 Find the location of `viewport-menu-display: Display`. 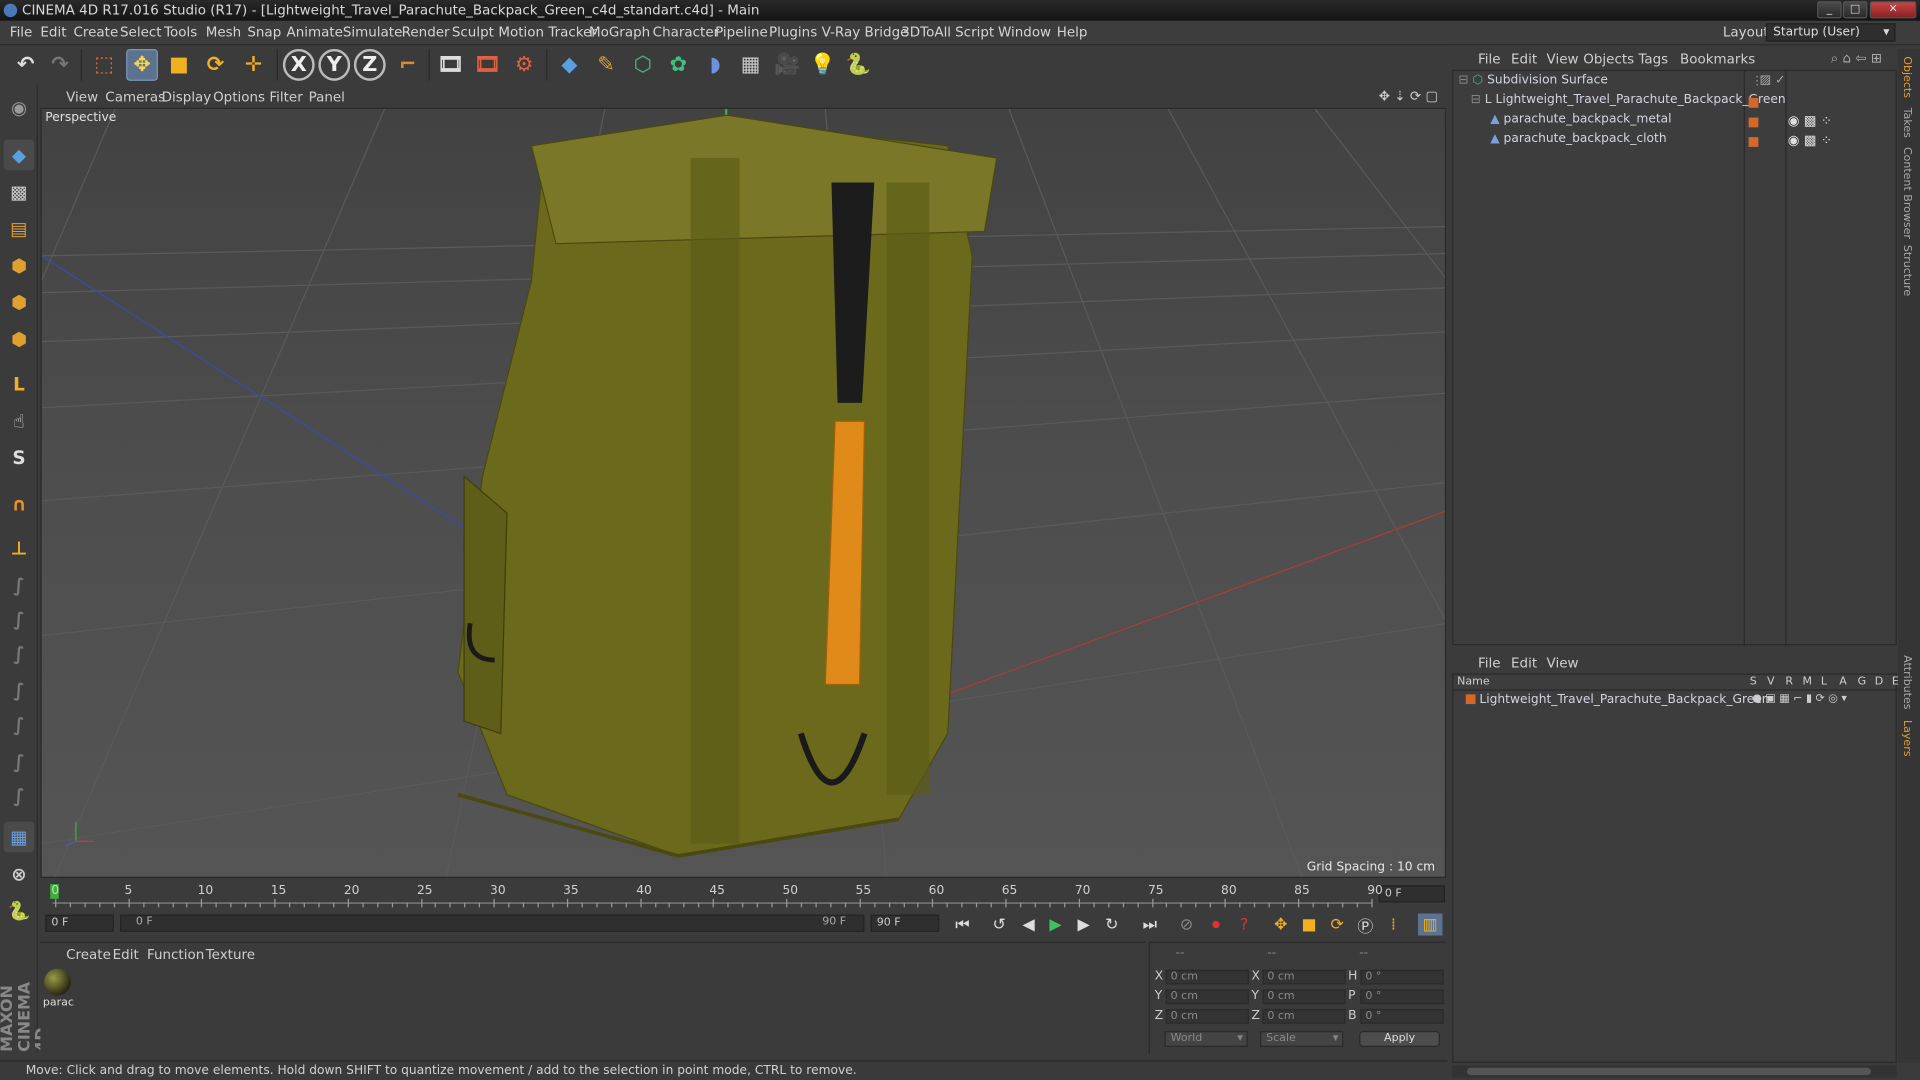

viewport-menu-display: Display is located at coordinates (187, 97).